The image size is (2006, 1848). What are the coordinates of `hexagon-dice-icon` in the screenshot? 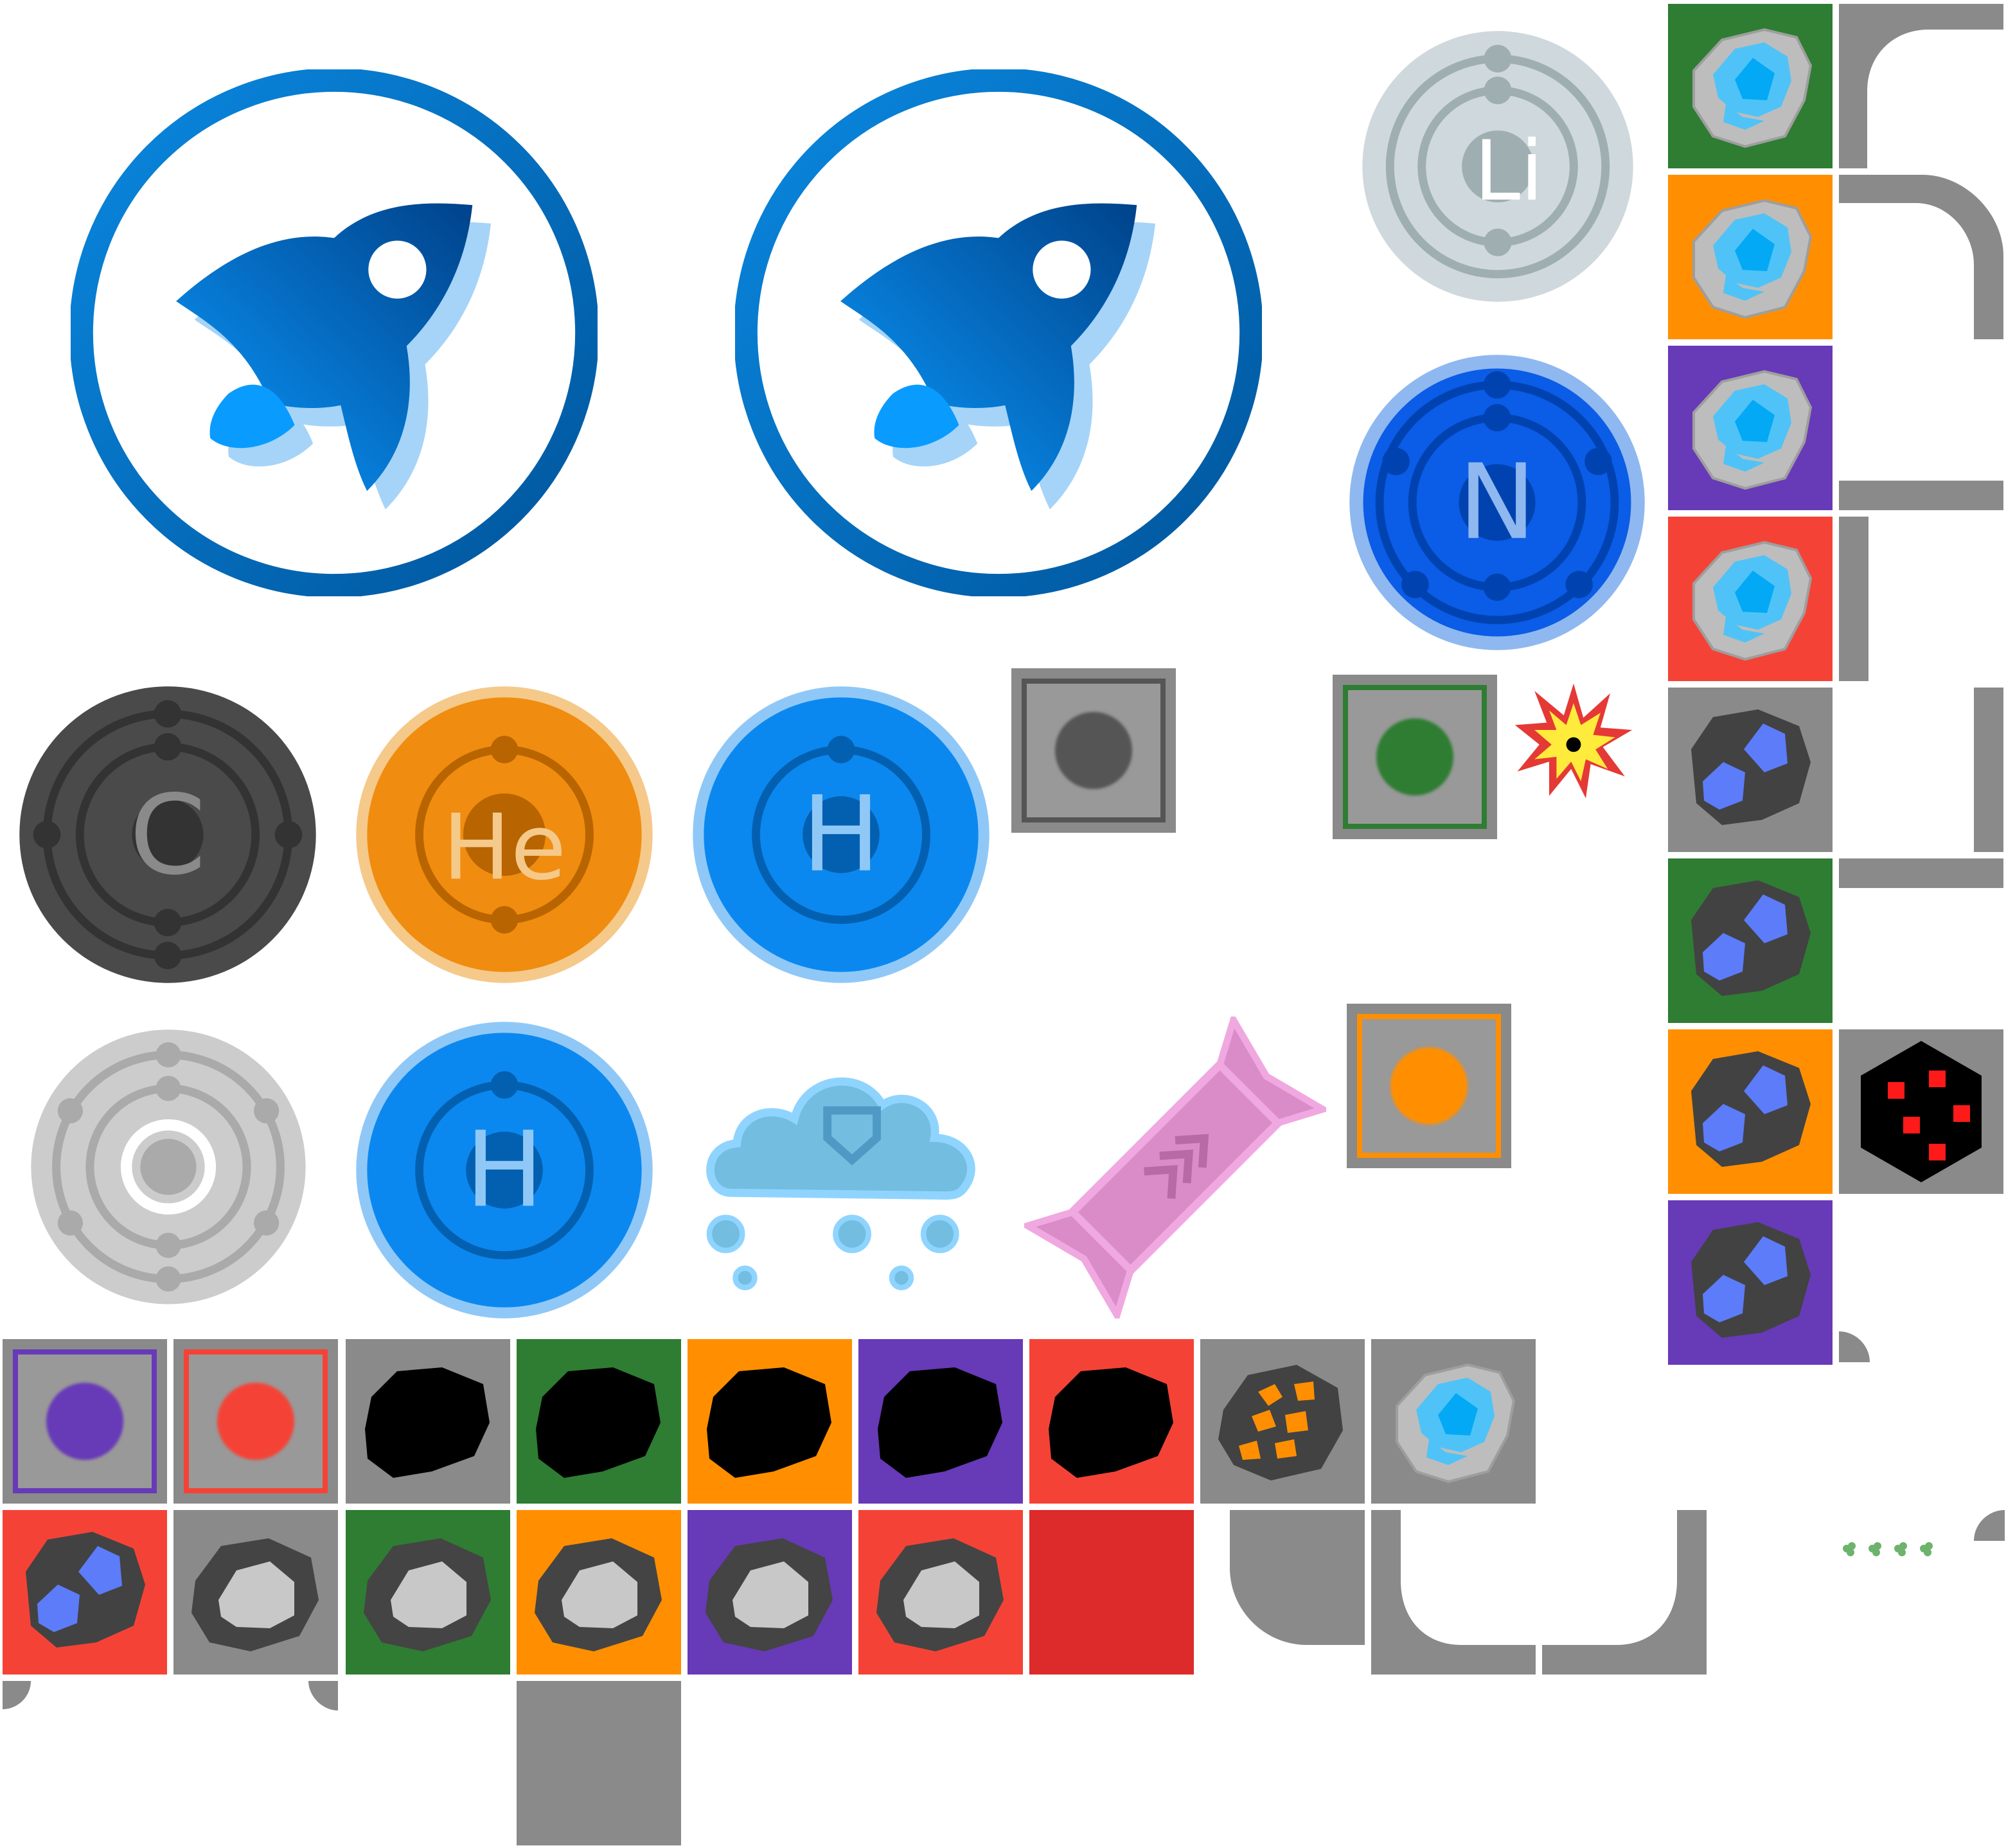 It's located at (1921, 1111).